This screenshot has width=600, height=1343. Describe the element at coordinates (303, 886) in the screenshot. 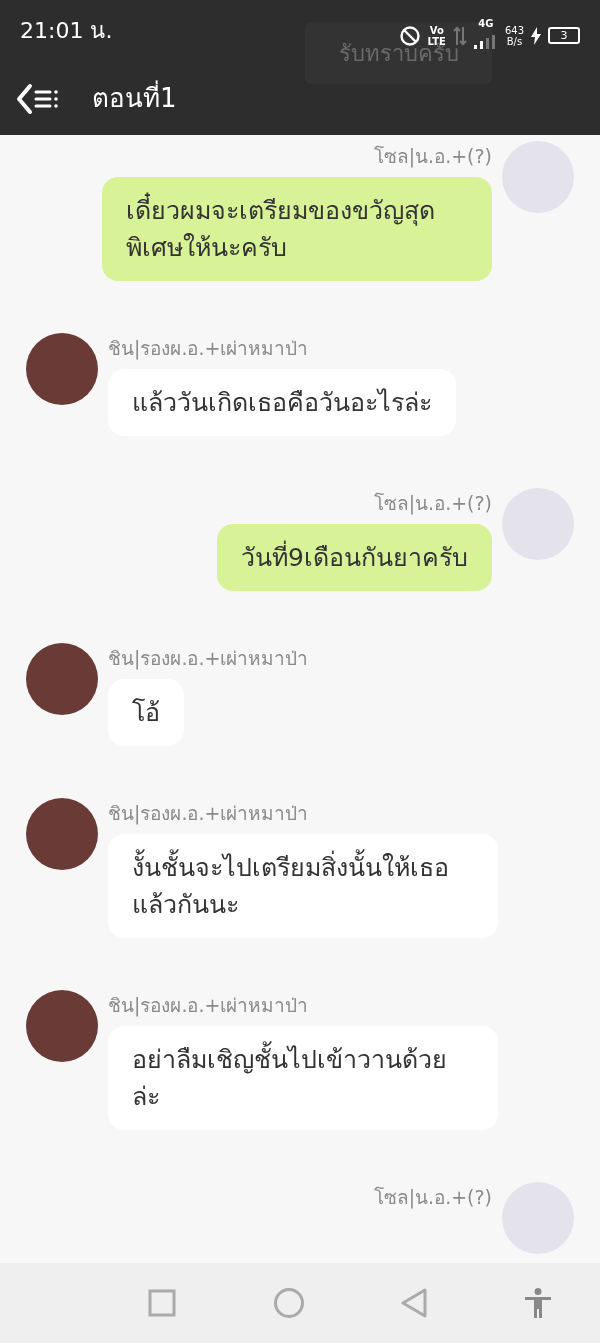

I see `message-bubble: งั้นชั้นจะไปเตรียมสิ่งนั้นให้เธอแล้วกันนะ` at that location.